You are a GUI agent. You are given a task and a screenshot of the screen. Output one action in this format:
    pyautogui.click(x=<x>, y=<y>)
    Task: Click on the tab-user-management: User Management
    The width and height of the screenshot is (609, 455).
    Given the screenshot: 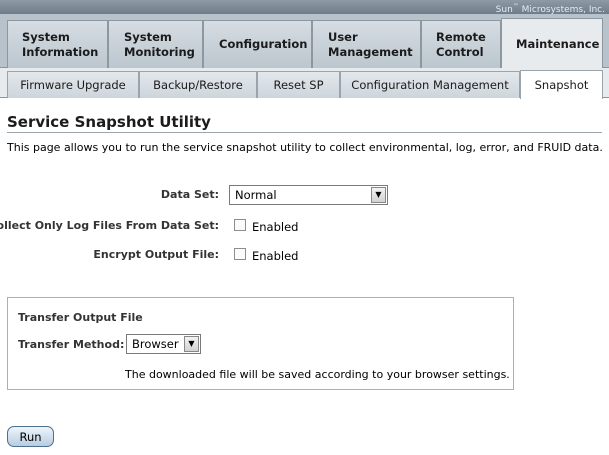 What is the action you would take?
    pyautogui.click(x=366, y=44)
    